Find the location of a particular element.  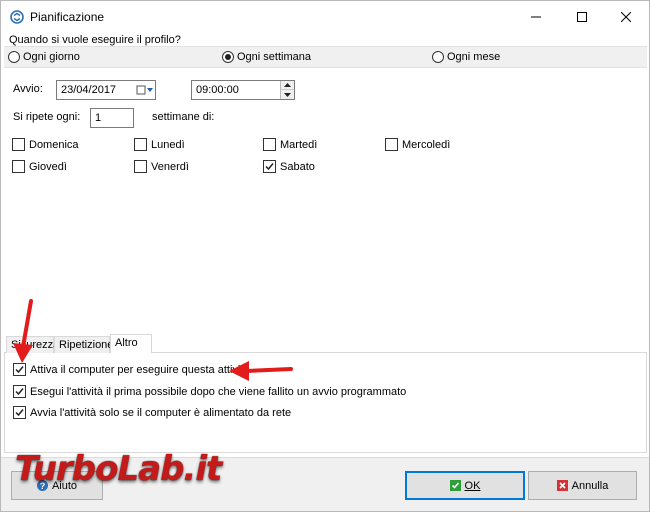

window-title: Pianificazione is located at coordinates (67, 17).